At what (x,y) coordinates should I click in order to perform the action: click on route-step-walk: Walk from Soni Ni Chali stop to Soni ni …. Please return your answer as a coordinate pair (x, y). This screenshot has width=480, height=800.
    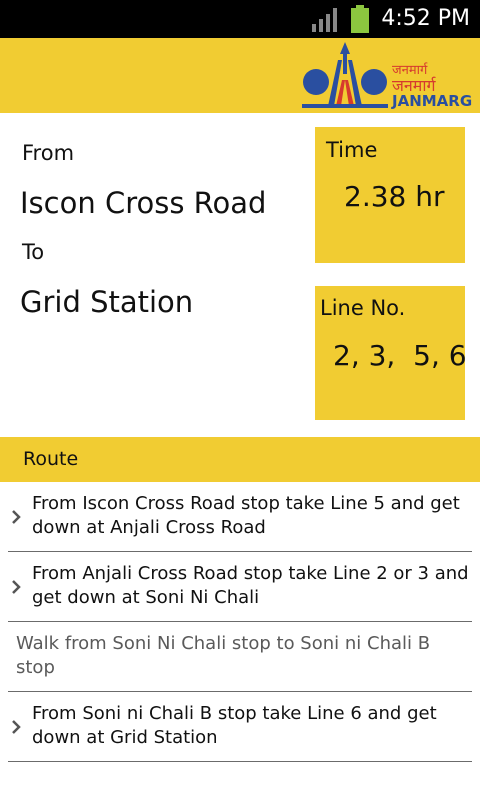
    Looking at the image, I should click on (240, 657).